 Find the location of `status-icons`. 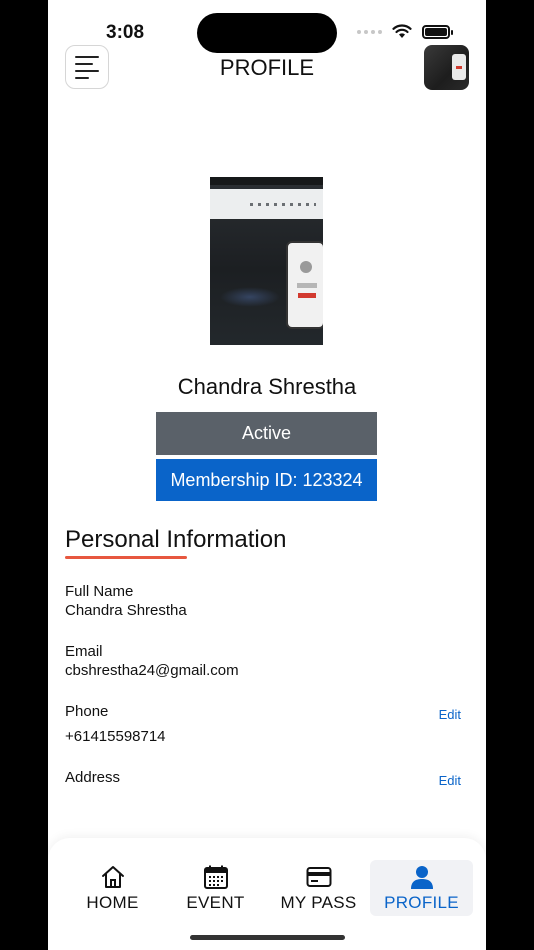

status-icons is located at coordinates (405, 31).